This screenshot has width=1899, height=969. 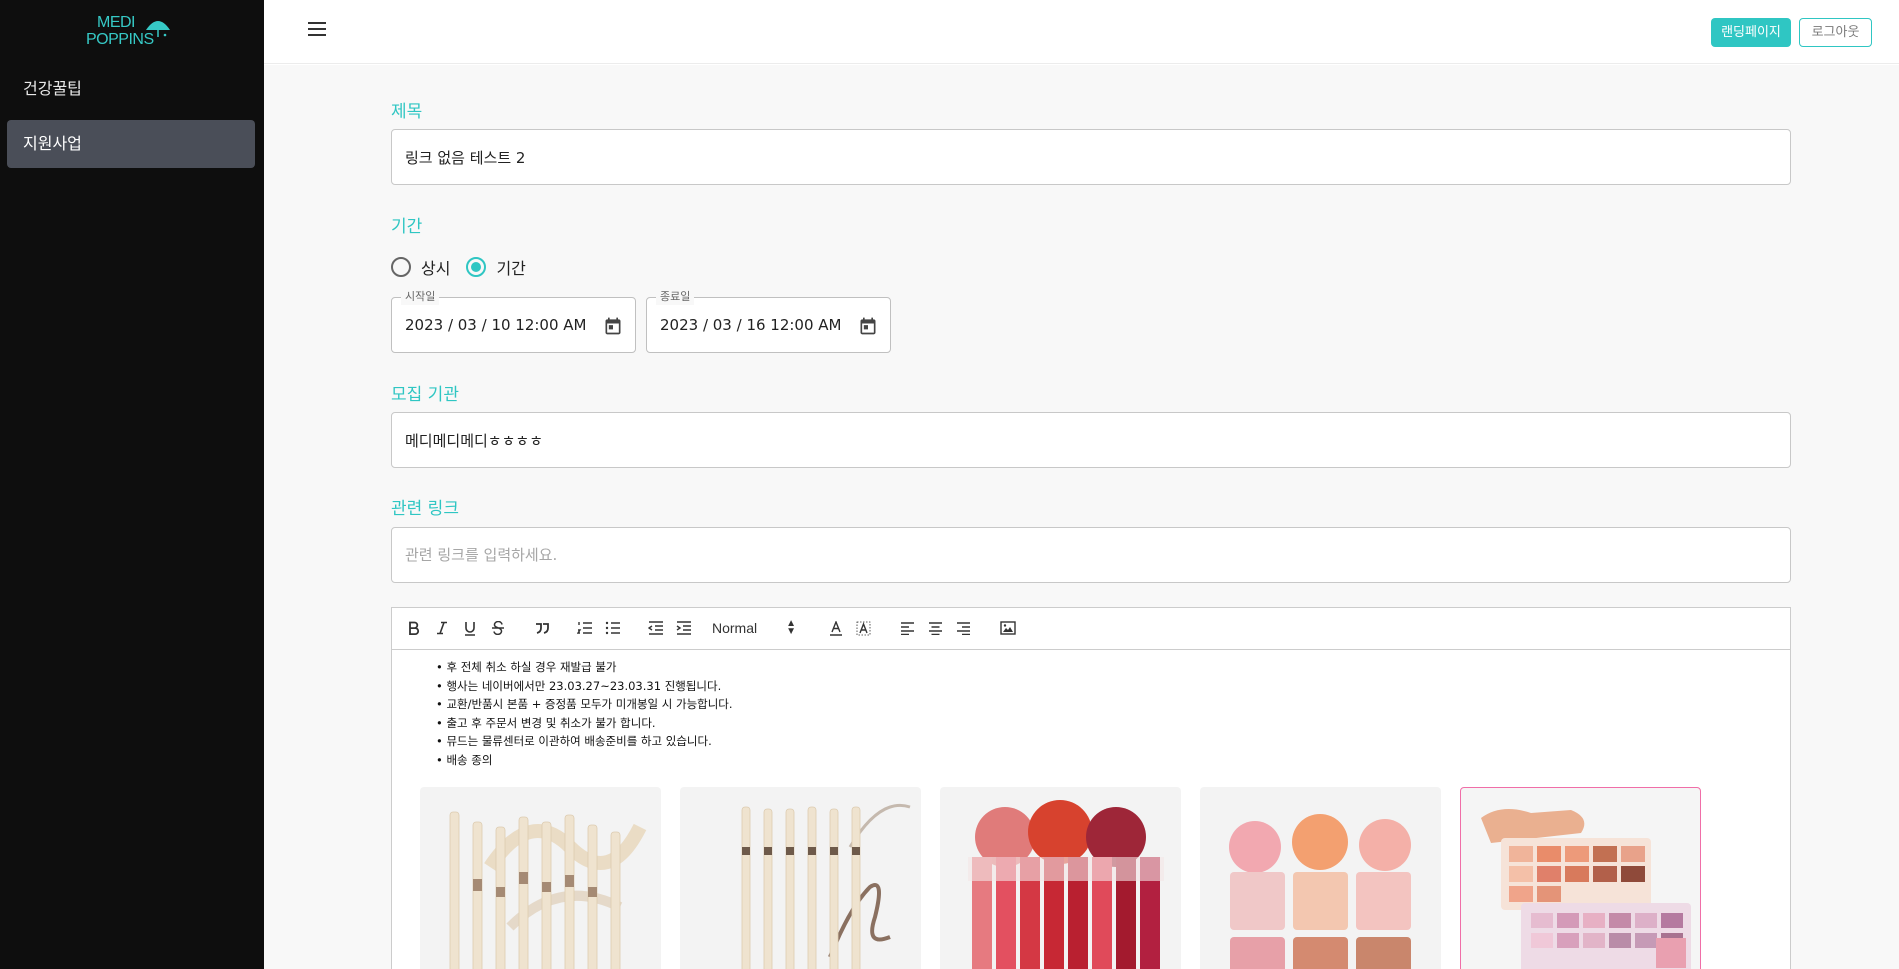 I want to click on hamburger-menu-icon, so click(x=318, y=31).